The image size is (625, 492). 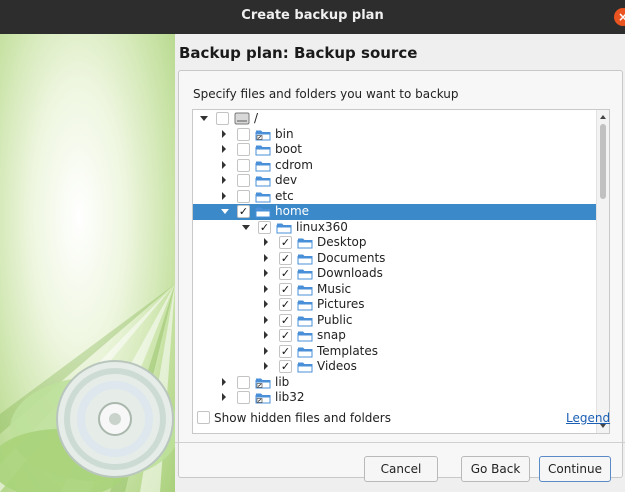 I want to click on drive-icon, so click(x=242, y=118).